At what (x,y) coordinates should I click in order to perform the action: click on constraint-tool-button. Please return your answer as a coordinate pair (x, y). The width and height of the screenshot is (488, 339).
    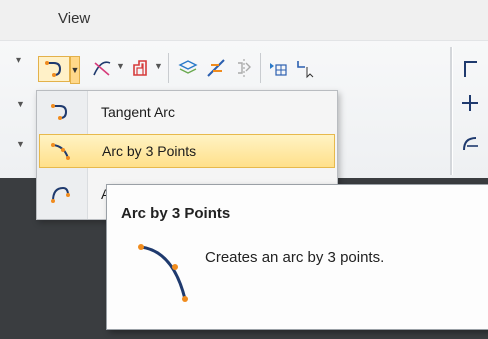
    Looking at the image, I should click on (216, 68).